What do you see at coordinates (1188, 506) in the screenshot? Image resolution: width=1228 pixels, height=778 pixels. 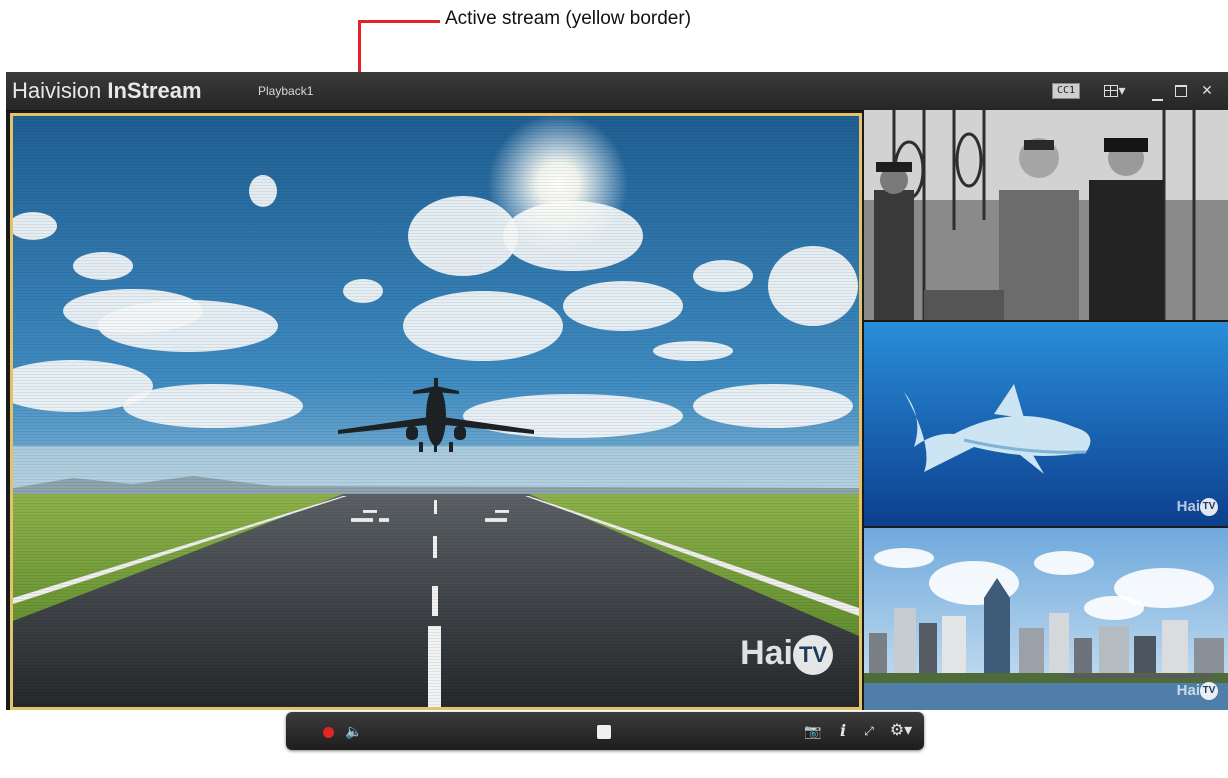 I see `watermark-hai-small: Hai` at bounding box center [1188, 506].